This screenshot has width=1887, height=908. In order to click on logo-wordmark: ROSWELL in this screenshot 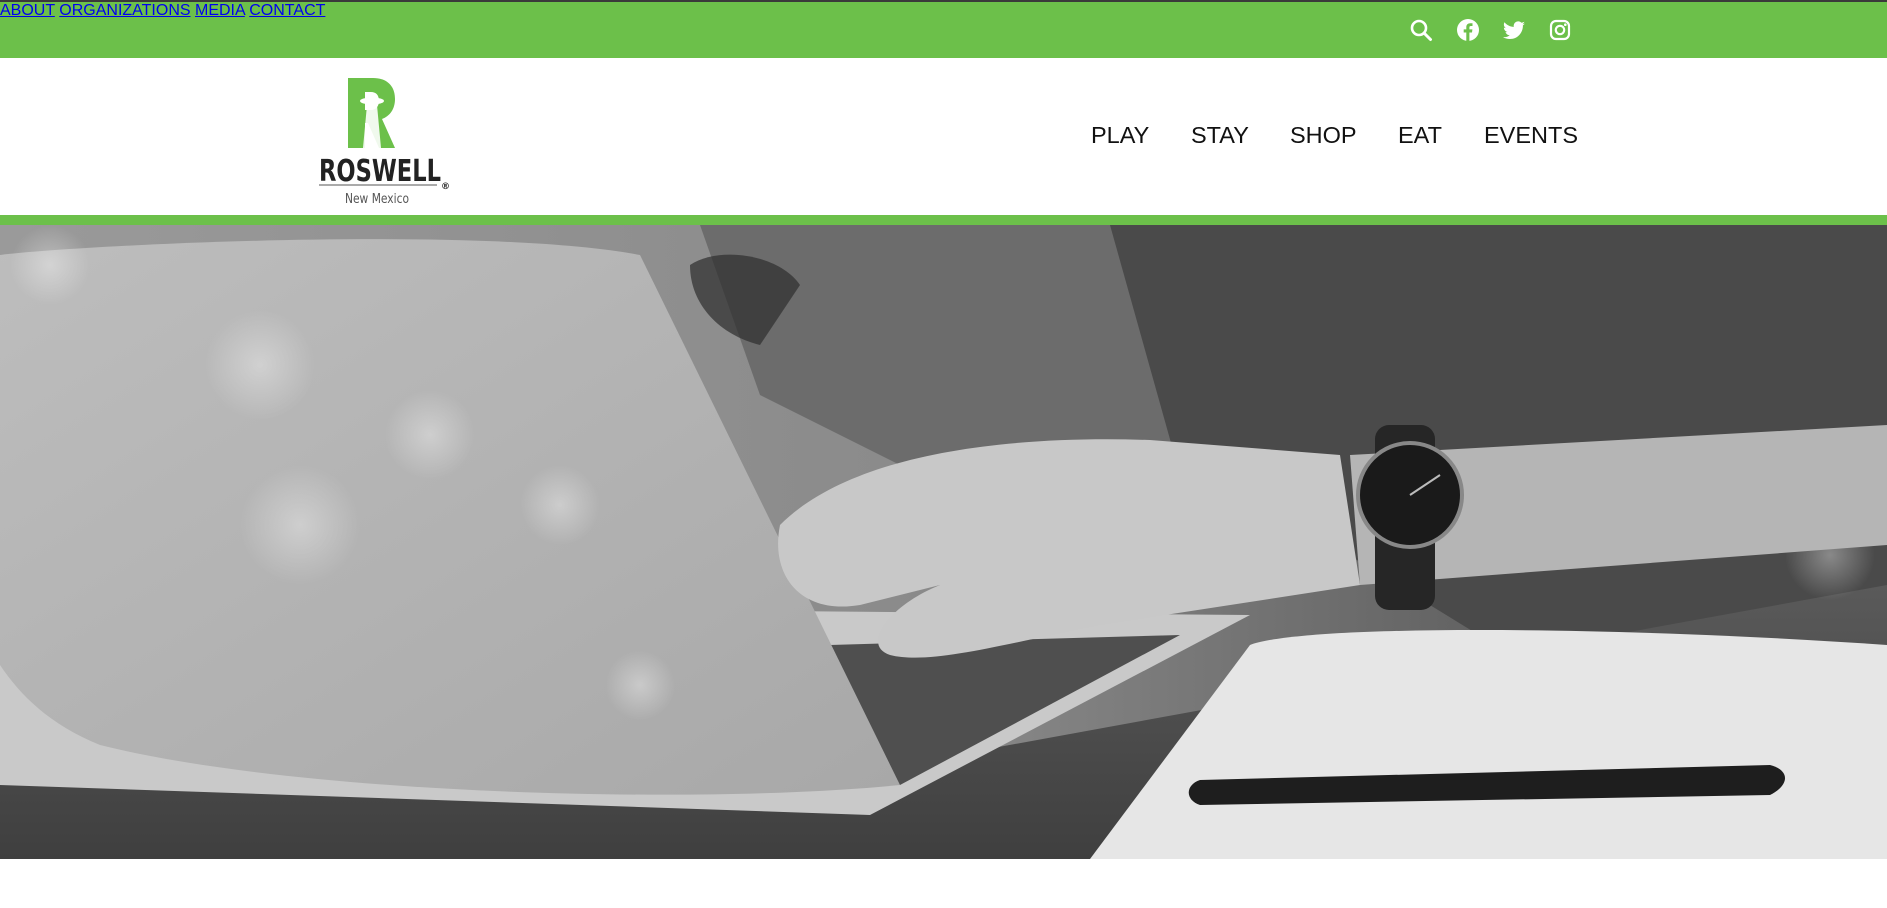, I will do `click(380, 171)`.